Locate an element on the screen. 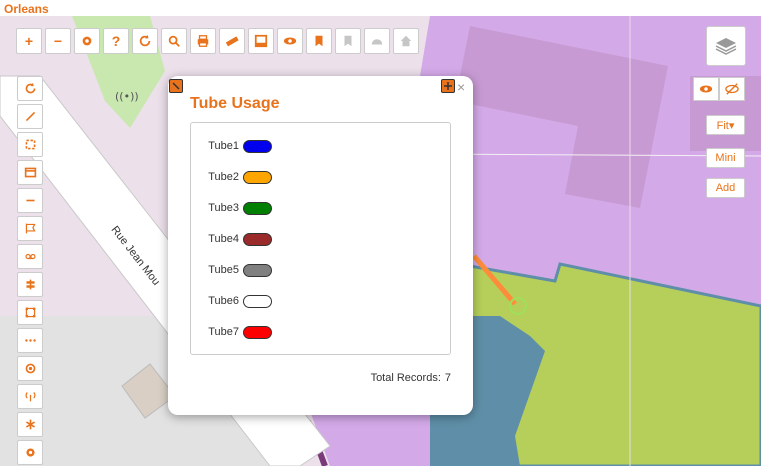  polygon-button is located at coordinates (30, 312).